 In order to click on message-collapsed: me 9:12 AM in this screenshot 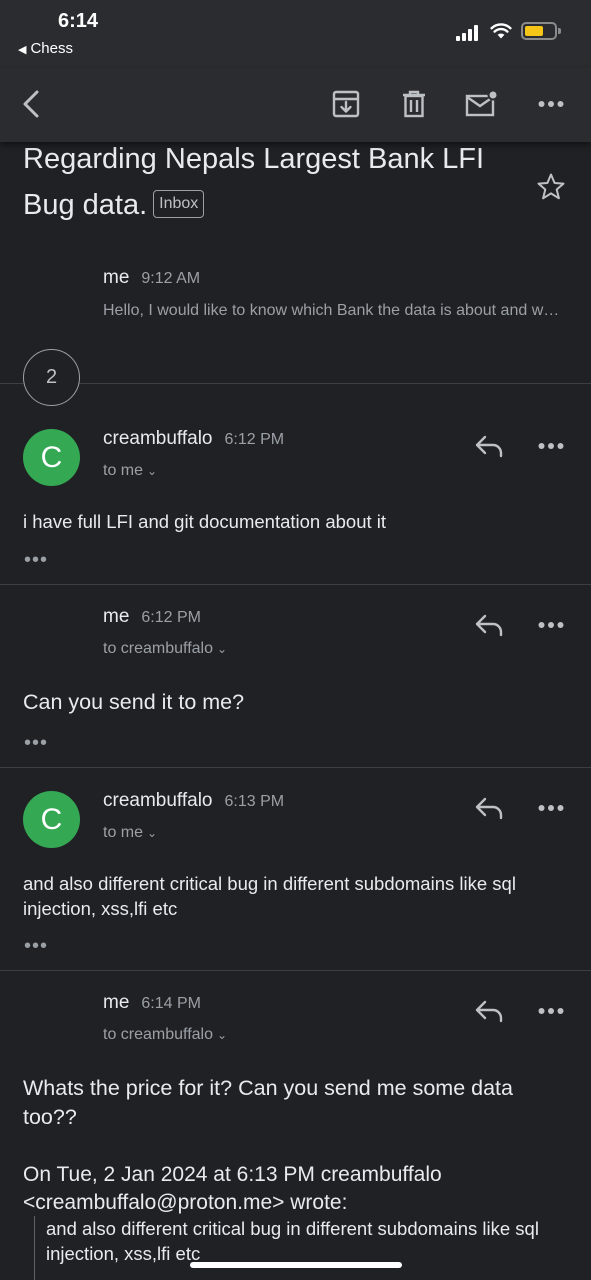, I will do `click(151, 278)`.